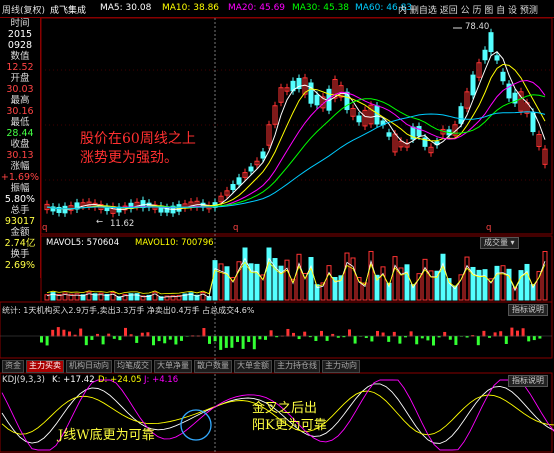 Image resolution: width=554 pixels, height=453 pixels. I want to click on annotation-golden-cross-line2: 阳K更为可靠, so click(289, 425).